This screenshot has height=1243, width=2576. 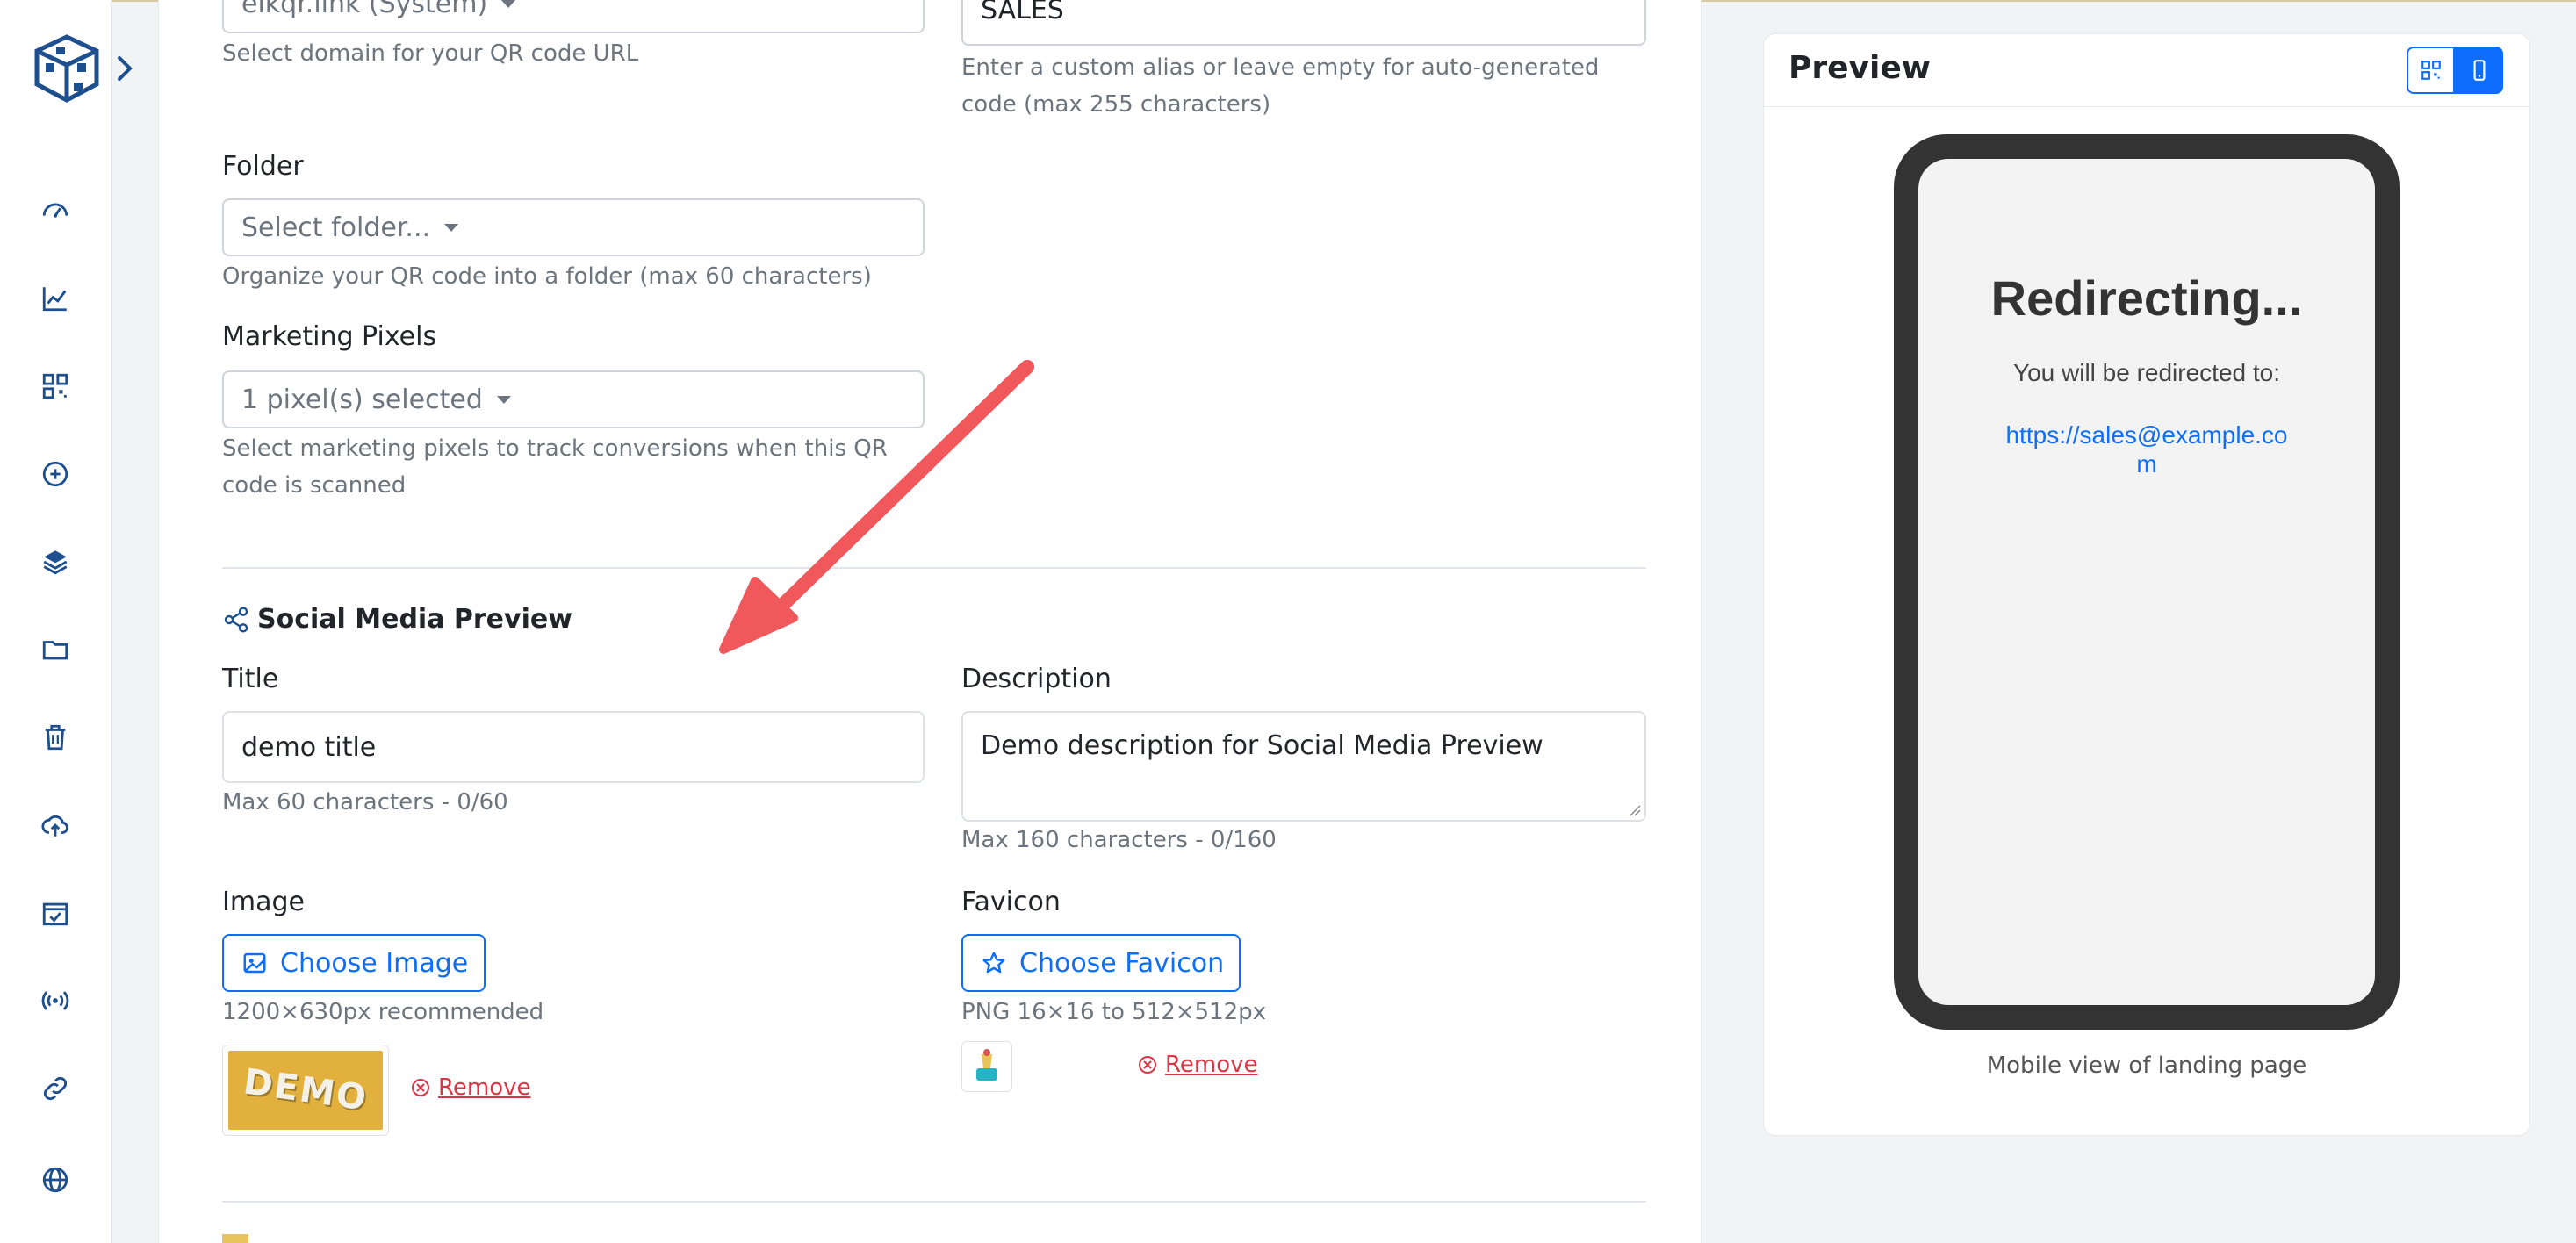 What do you see at coordinates (1211, 1065) in the screenshot?
I see `remove-favicon-label: Remove` at bounding box center [1211, 1065].